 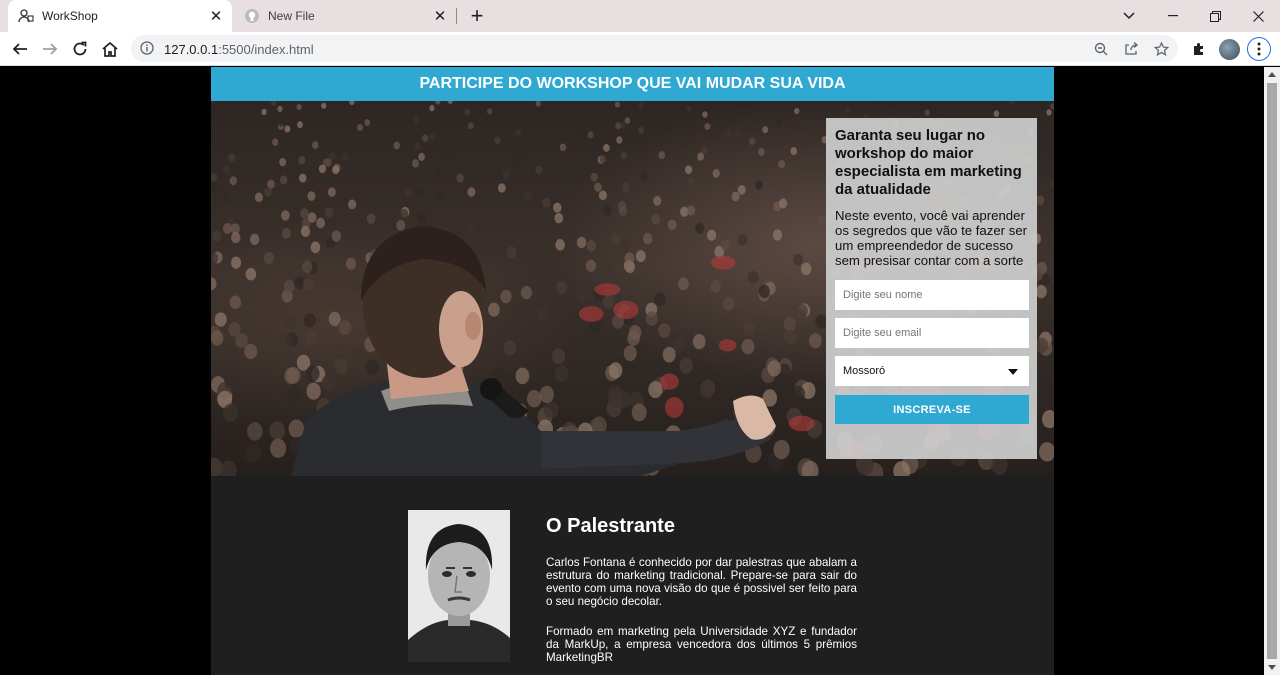 What do you see at coordinates (640, 16) in the screenshot?
I see `tab-strip: WorkShop ✕ New File ✕ +` at bounding box center [640, 16].